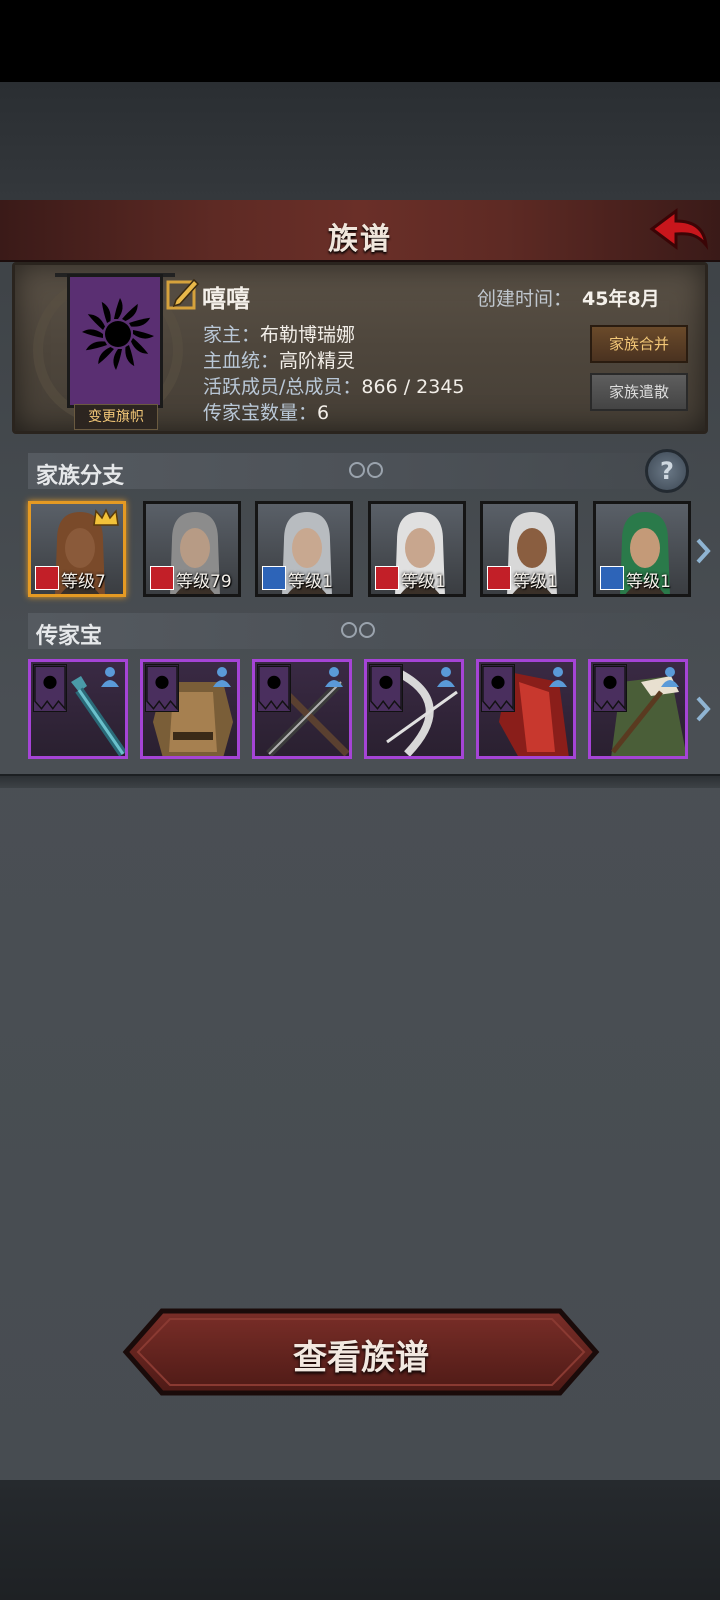 This screenshot has height=1600, width=720. What do you see at coordinates (667, 471) in the screenshot?
I see `help-button: ?` at bounding box center [667, 471].